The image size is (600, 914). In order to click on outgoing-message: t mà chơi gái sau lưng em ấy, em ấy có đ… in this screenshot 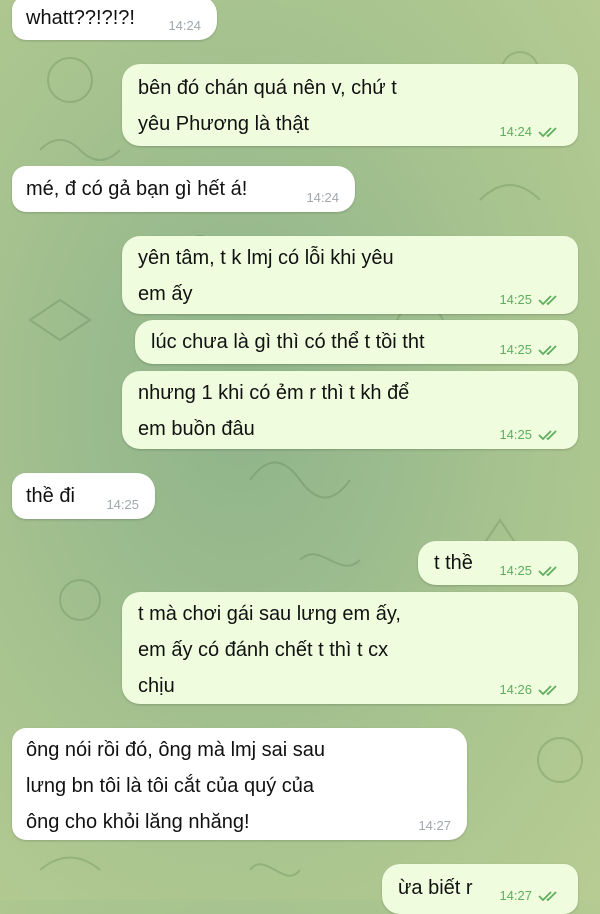, I will do `click(350, 648)`.